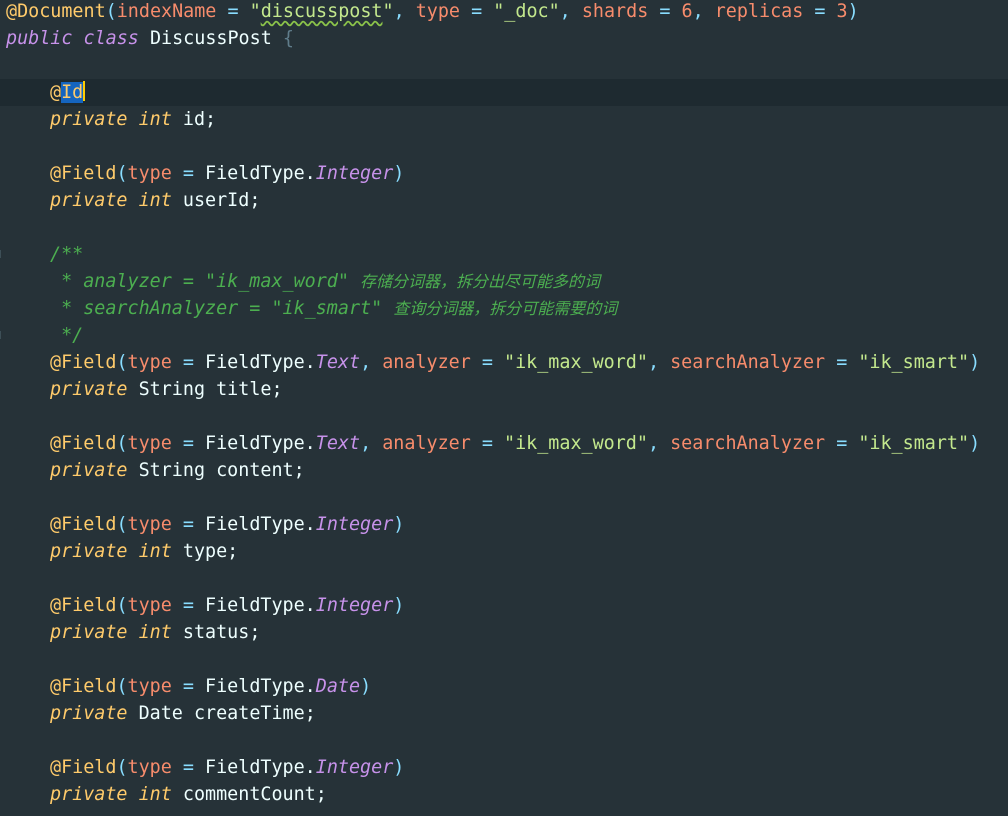  I want to click on comment-star: *, so click(67, 308).